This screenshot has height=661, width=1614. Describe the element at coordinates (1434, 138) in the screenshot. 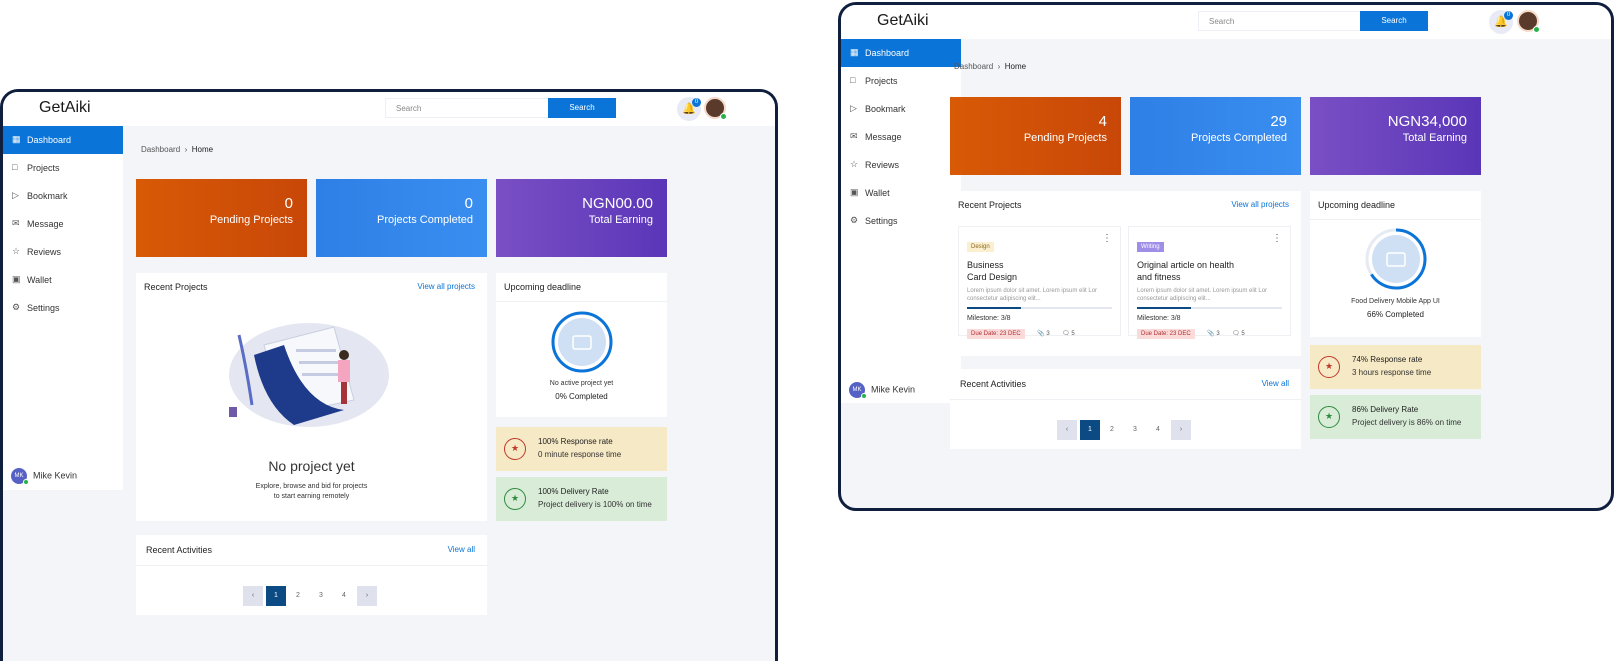

I see `stat-label: Total Earning` at that location.